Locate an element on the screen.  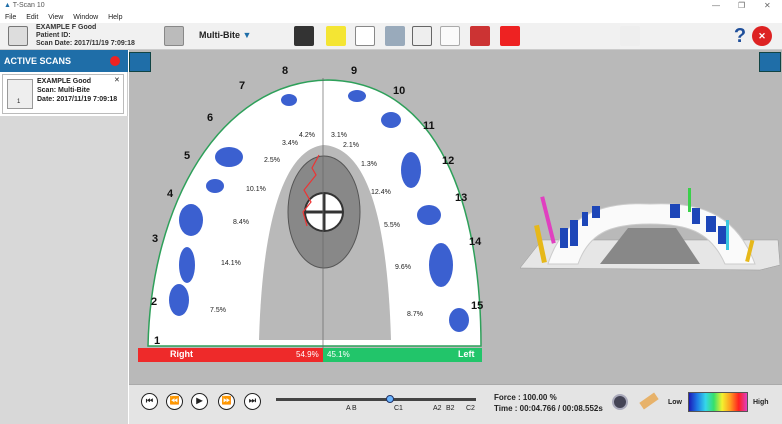
tooth-number-10: 10 is located at coordinates (399, 91).